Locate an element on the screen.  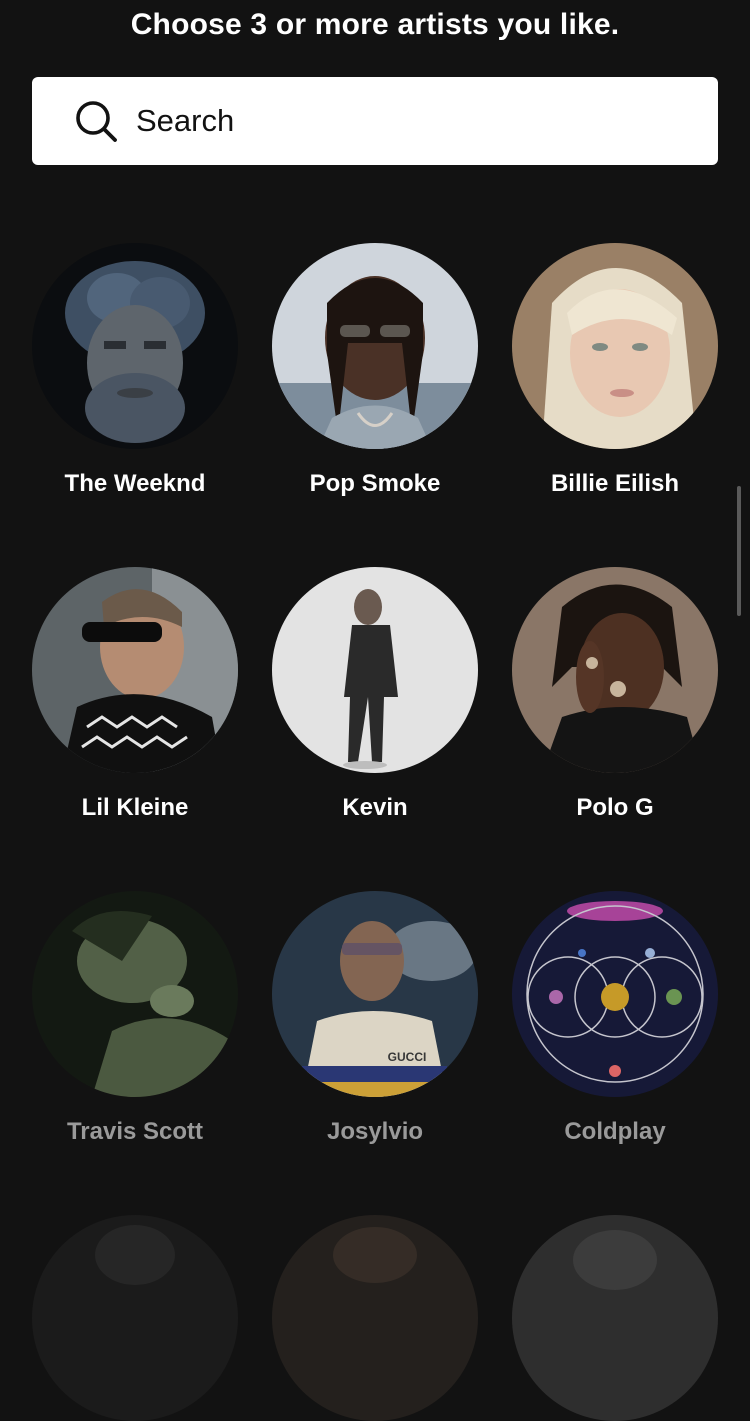
artist-card-kevin: Kevin is located at coordinates (374, 707).